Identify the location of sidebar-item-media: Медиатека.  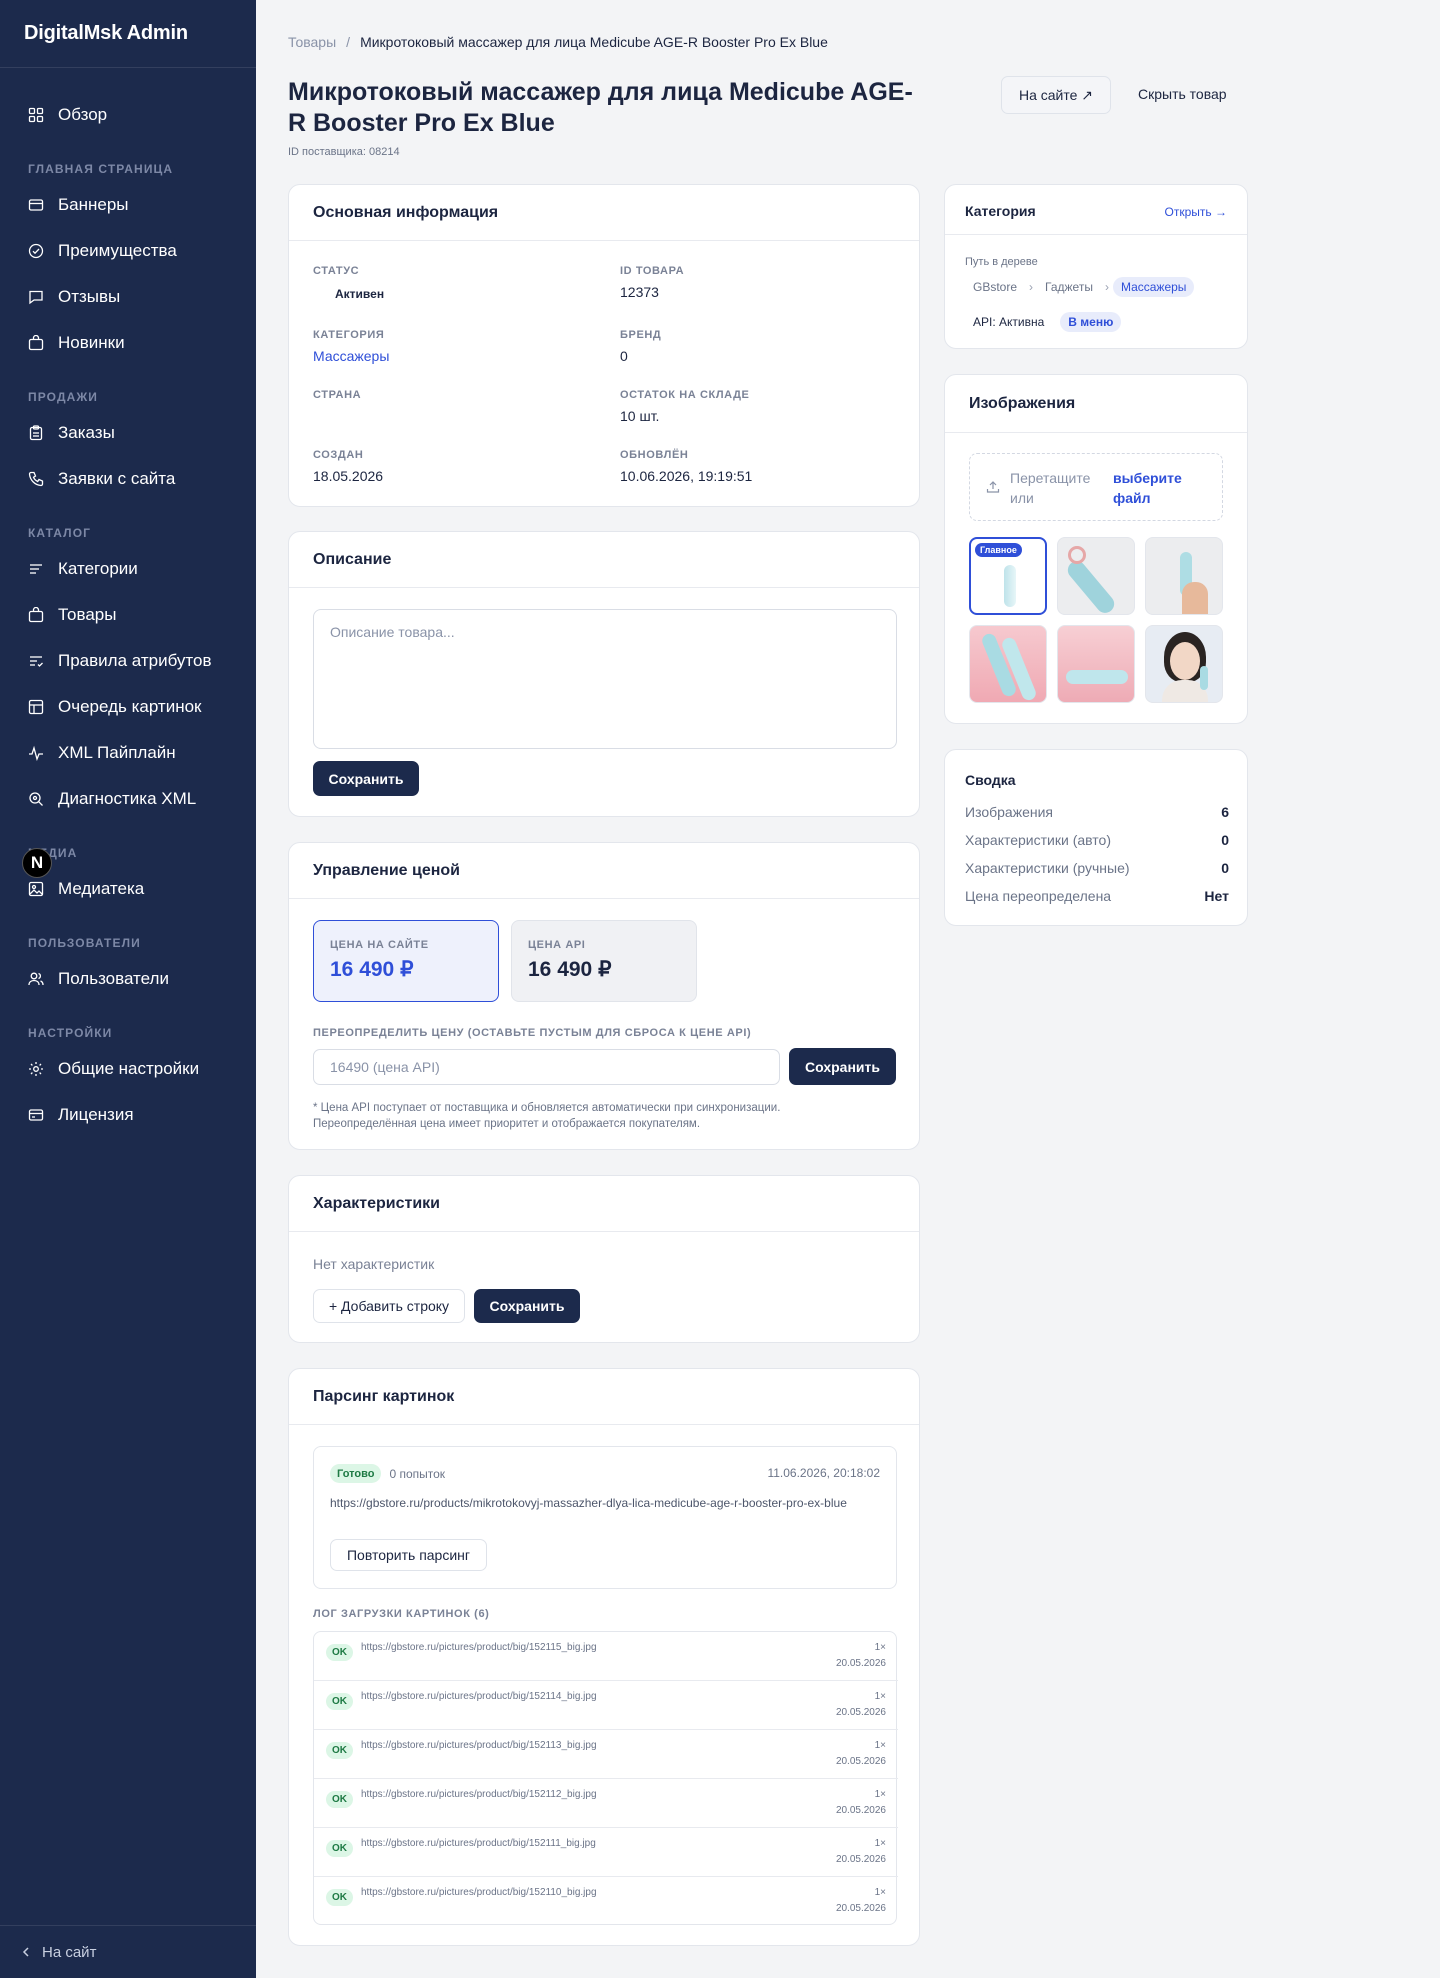
(86, 889).